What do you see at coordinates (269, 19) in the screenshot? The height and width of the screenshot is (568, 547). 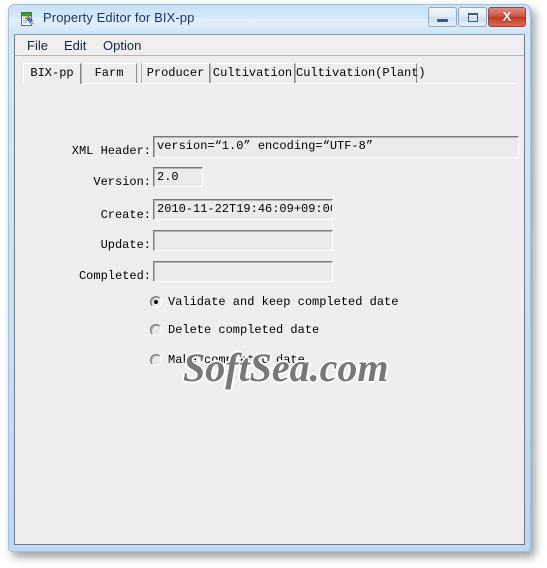 I see `title-bar: Property Editor for BIX-pp X` at bounding box center [269, 19].